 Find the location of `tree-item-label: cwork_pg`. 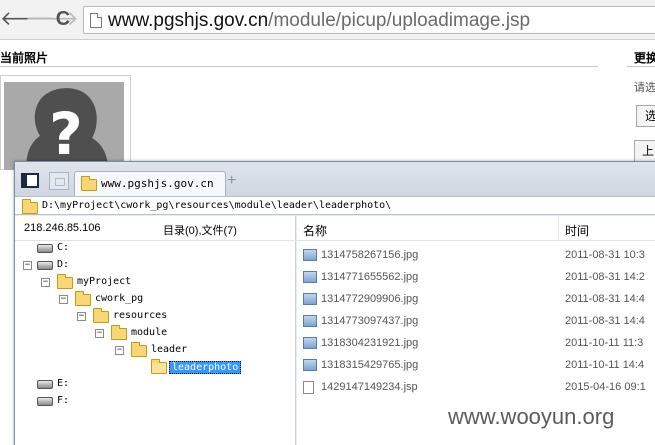

tree-item-label: cwork_pg is located at coordinates (119, 298).